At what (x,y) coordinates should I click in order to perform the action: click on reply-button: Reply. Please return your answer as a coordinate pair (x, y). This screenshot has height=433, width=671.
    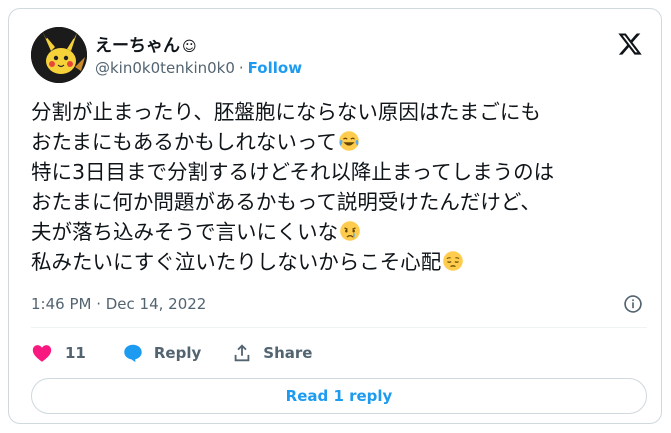
    Looking at the image, I should click on (161, 353).